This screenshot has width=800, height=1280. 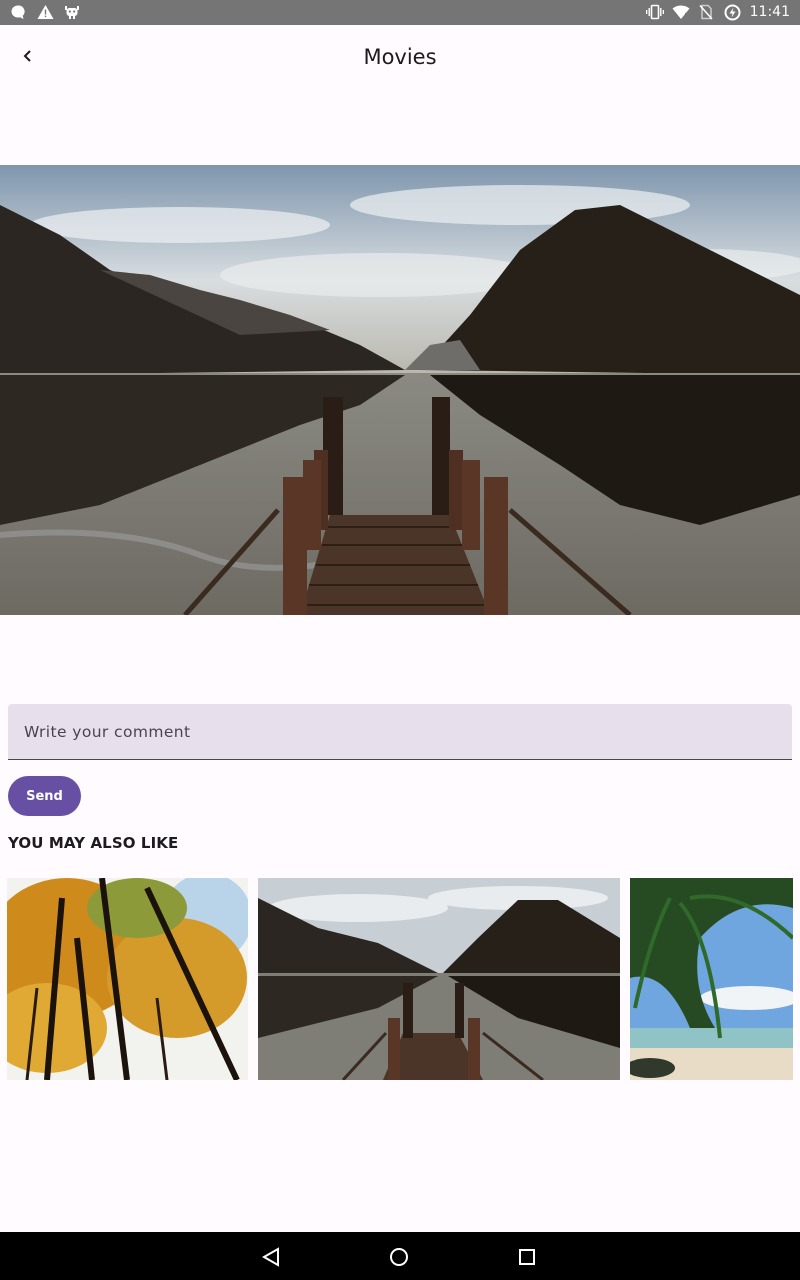 I want to click on vibrate-icon, so click(x=654, y=12).